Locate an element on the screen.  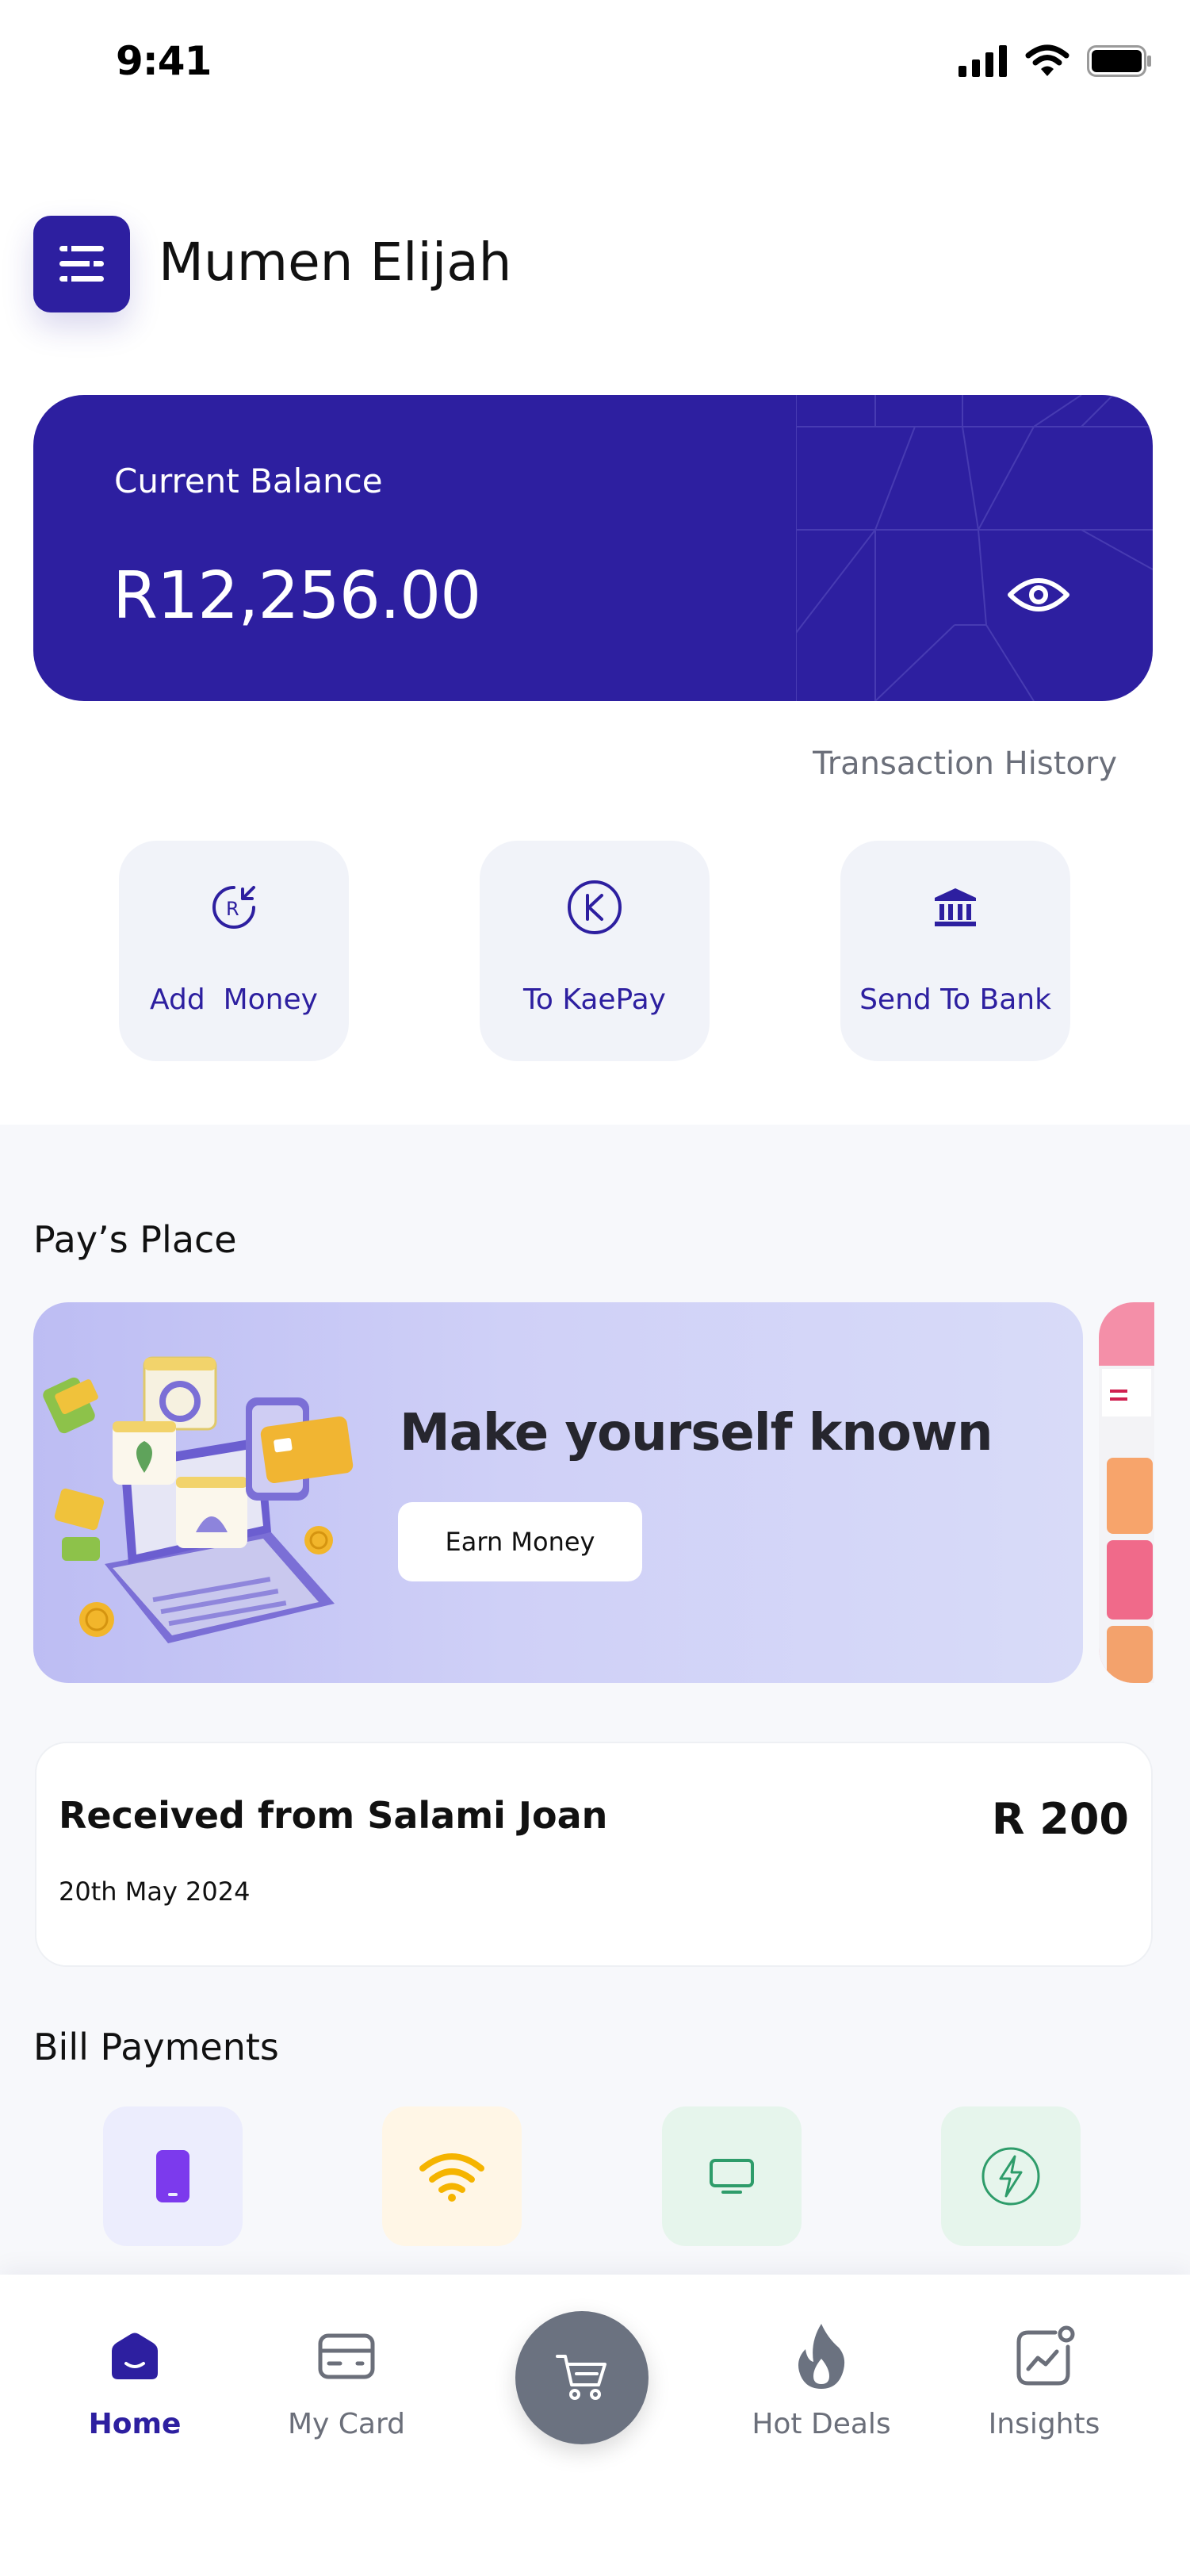
transaction-history-link: Transaction History is located at coordinates (965, 764).